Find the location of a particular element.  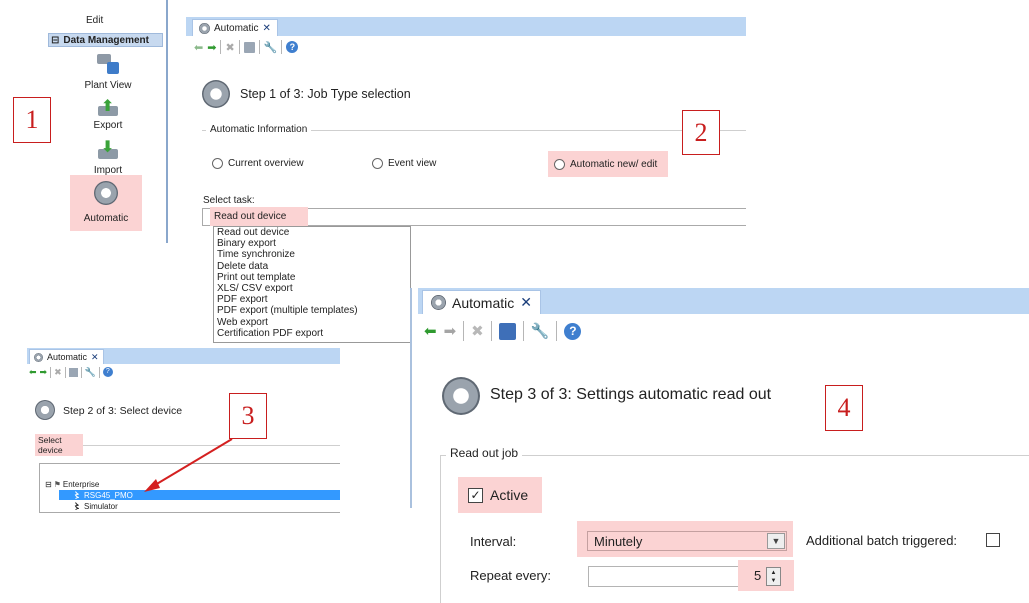

active-label: Active is located at coordinates (509, 495).